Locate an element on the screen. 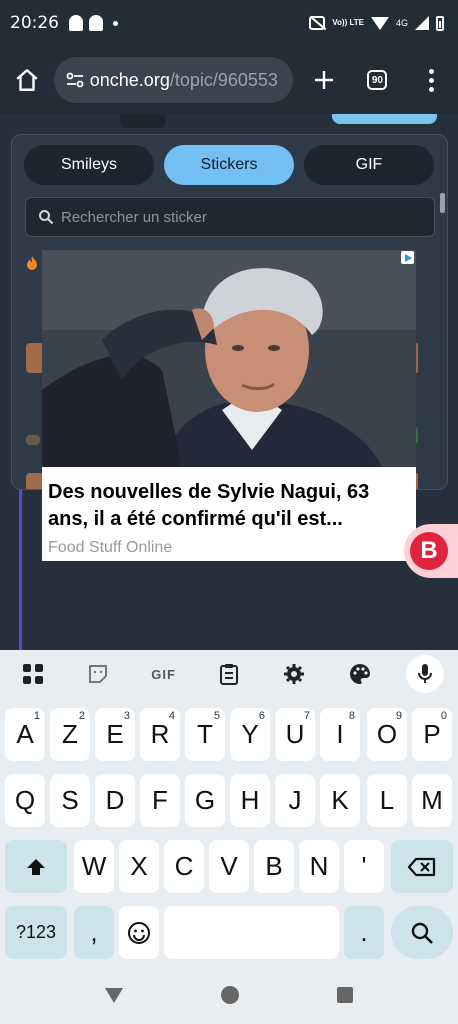 The height and width of the screenshot is (1024, 458). key-d: D is located at coordinates (115, 800).